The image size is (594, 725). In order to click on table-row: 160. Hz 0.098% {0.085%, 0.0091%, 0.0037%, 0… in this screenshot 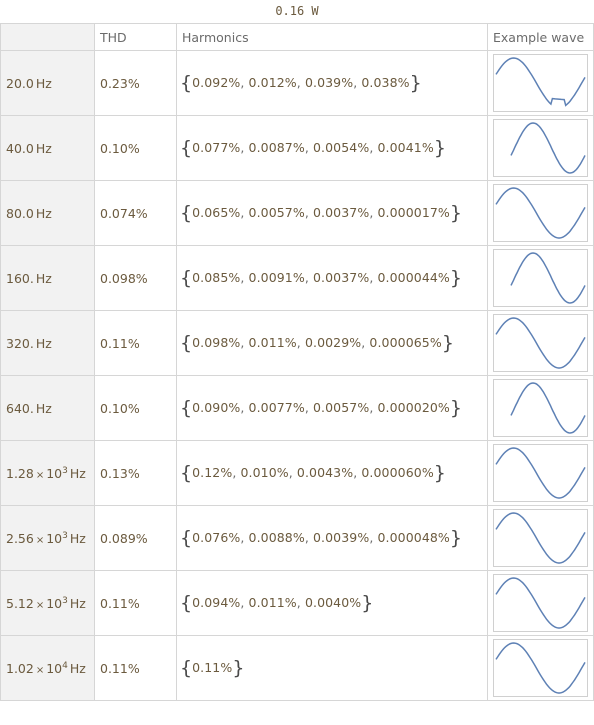, I will do `click(297, 278)`.